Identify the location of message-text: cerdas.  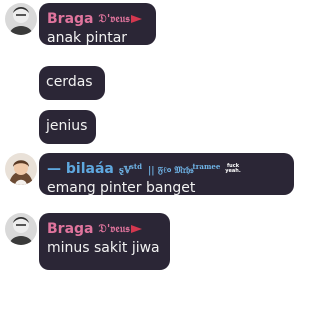
(69, 82).